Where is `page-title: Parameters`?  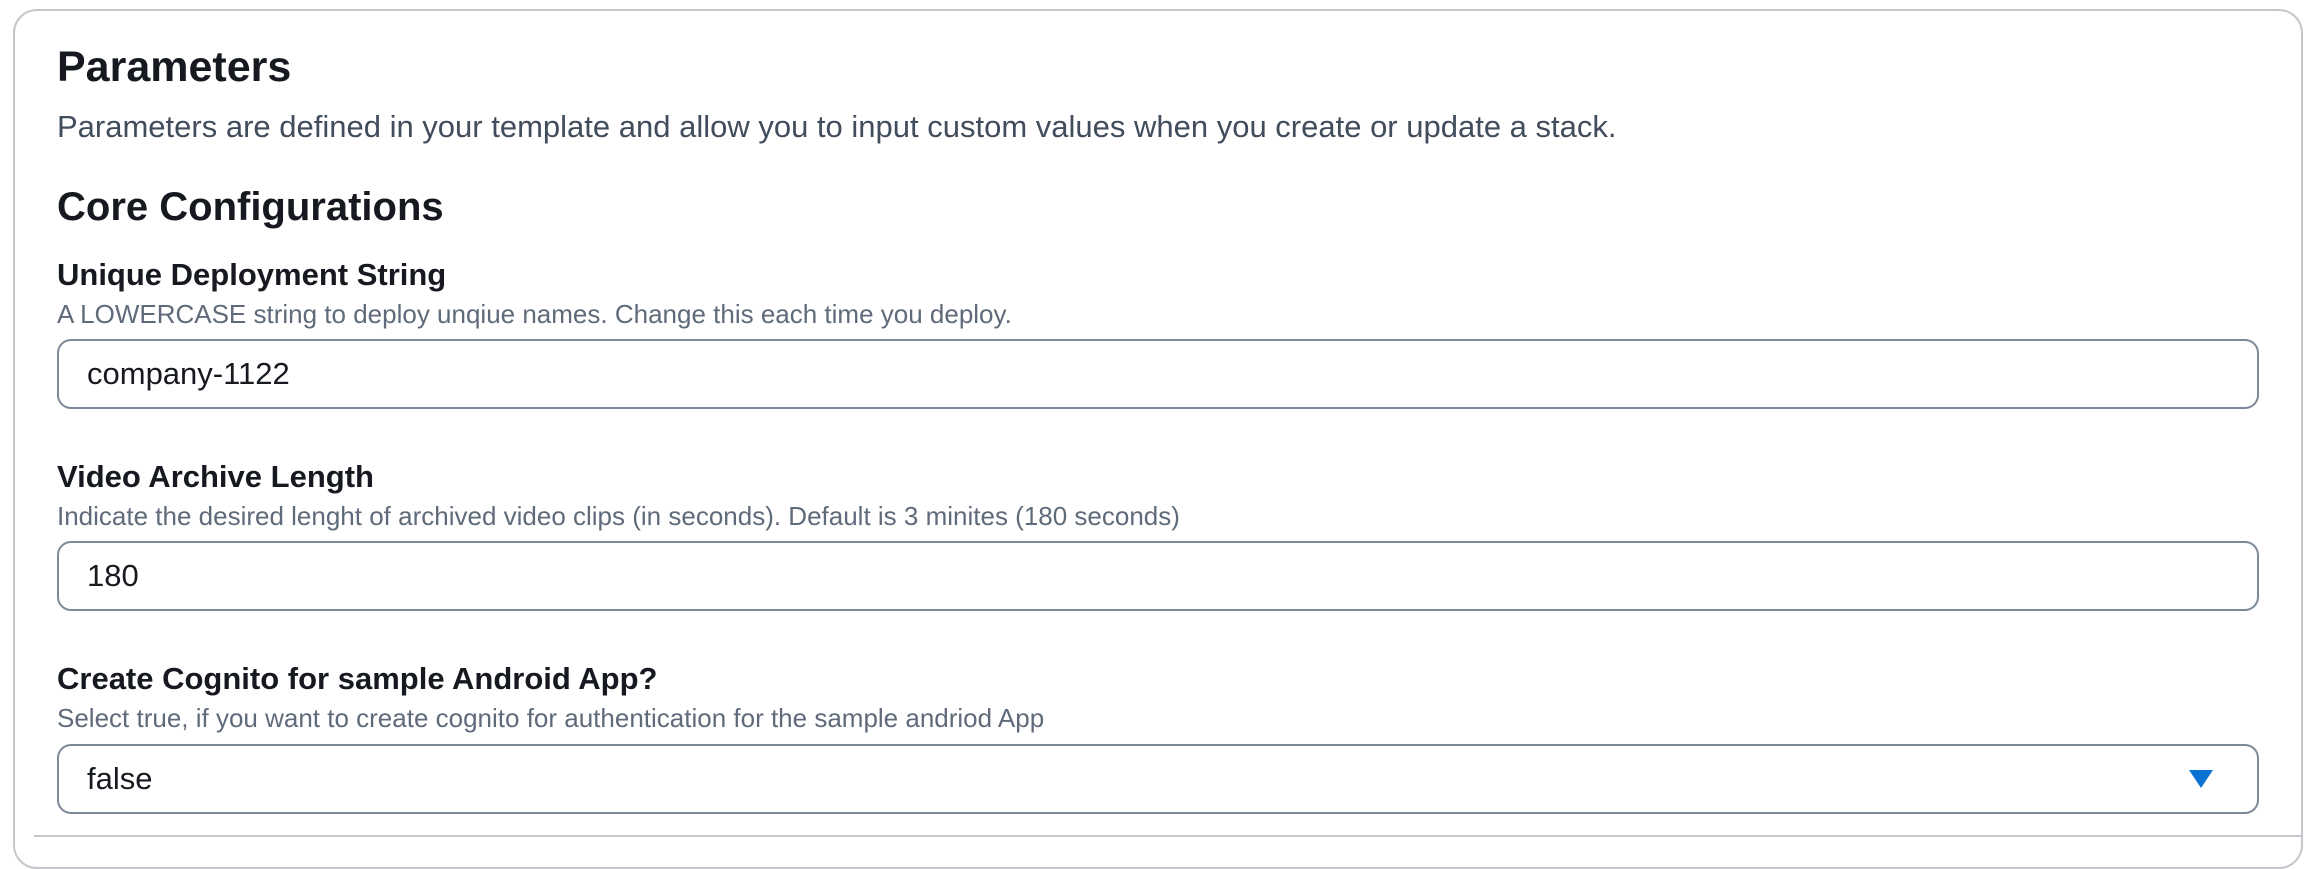
page-title: Parameters is located at coordinates (174, 67).